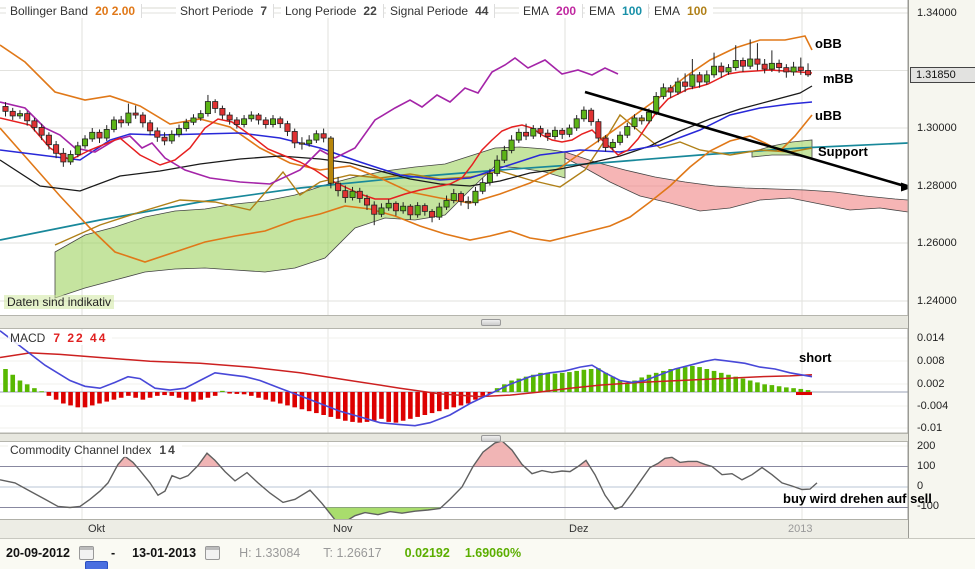 This screenshot has width=975, height=569. I want to click on annotation-buy-sell: buy wird drehen auf sell, so click(857, 498).